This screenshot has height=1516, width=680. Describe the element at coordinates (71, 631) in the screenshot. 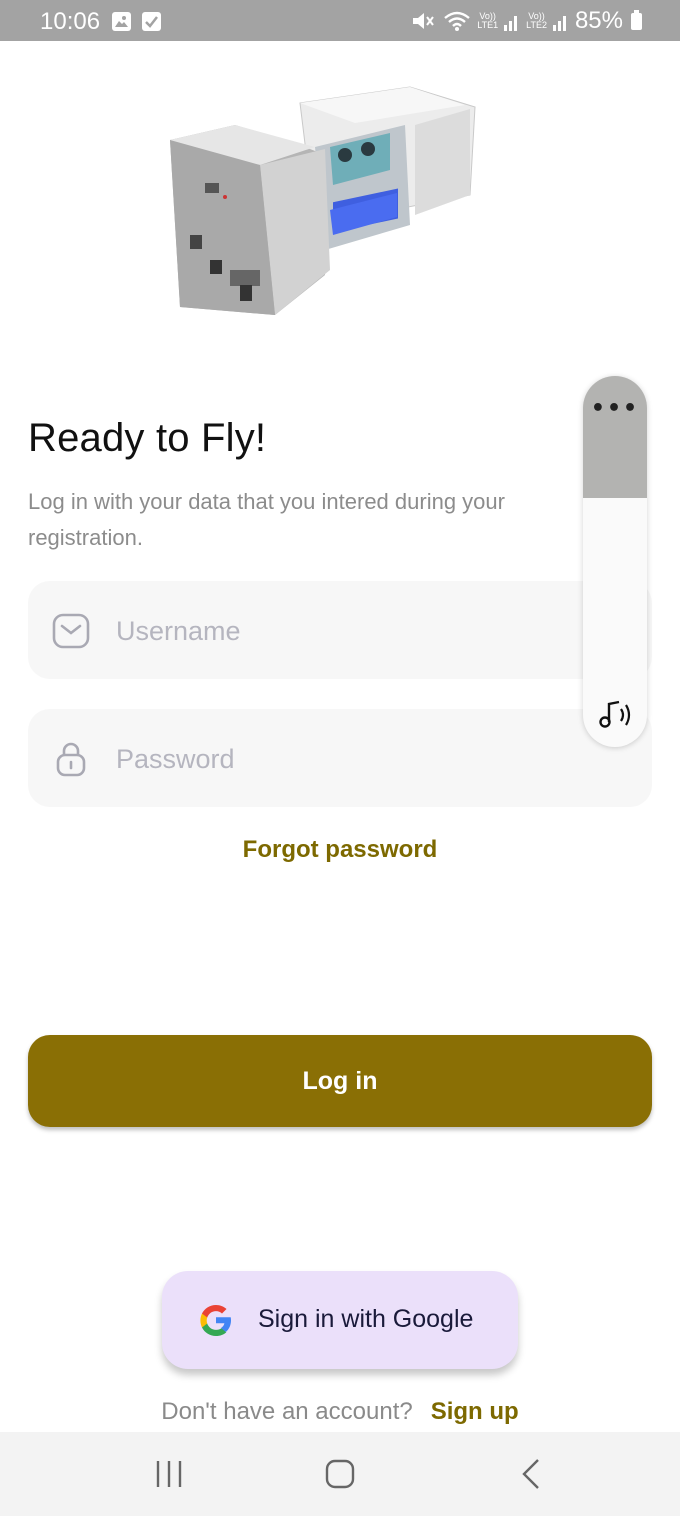

I see `mail-icon` at that location.